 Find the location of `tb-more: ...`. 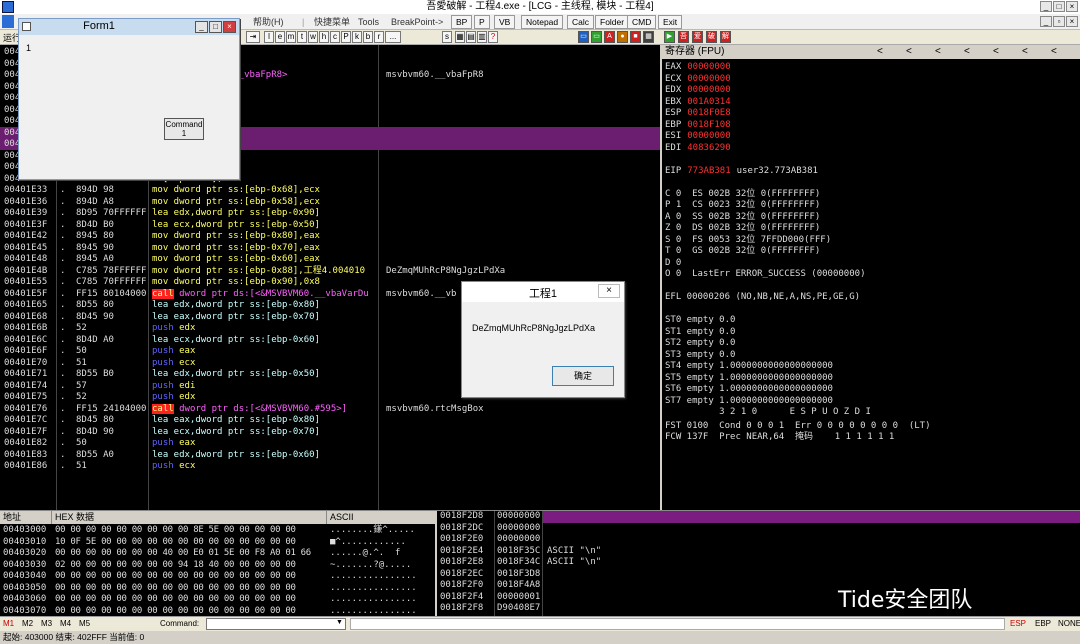

tb-more: ... is located at coordinates (393, 37).